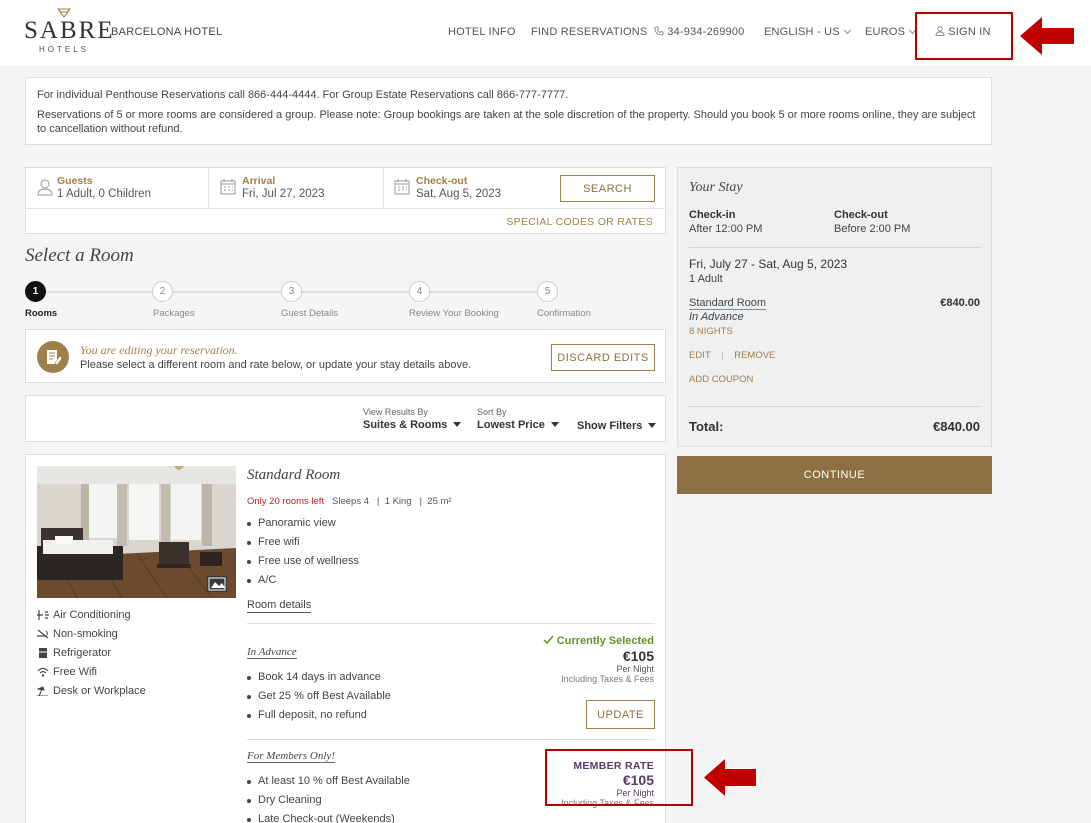  Describe the element at coordinates (345, 221) in the screenshot. I see `special-codes-row: SPECIAL CODES OR RATES` at that location.